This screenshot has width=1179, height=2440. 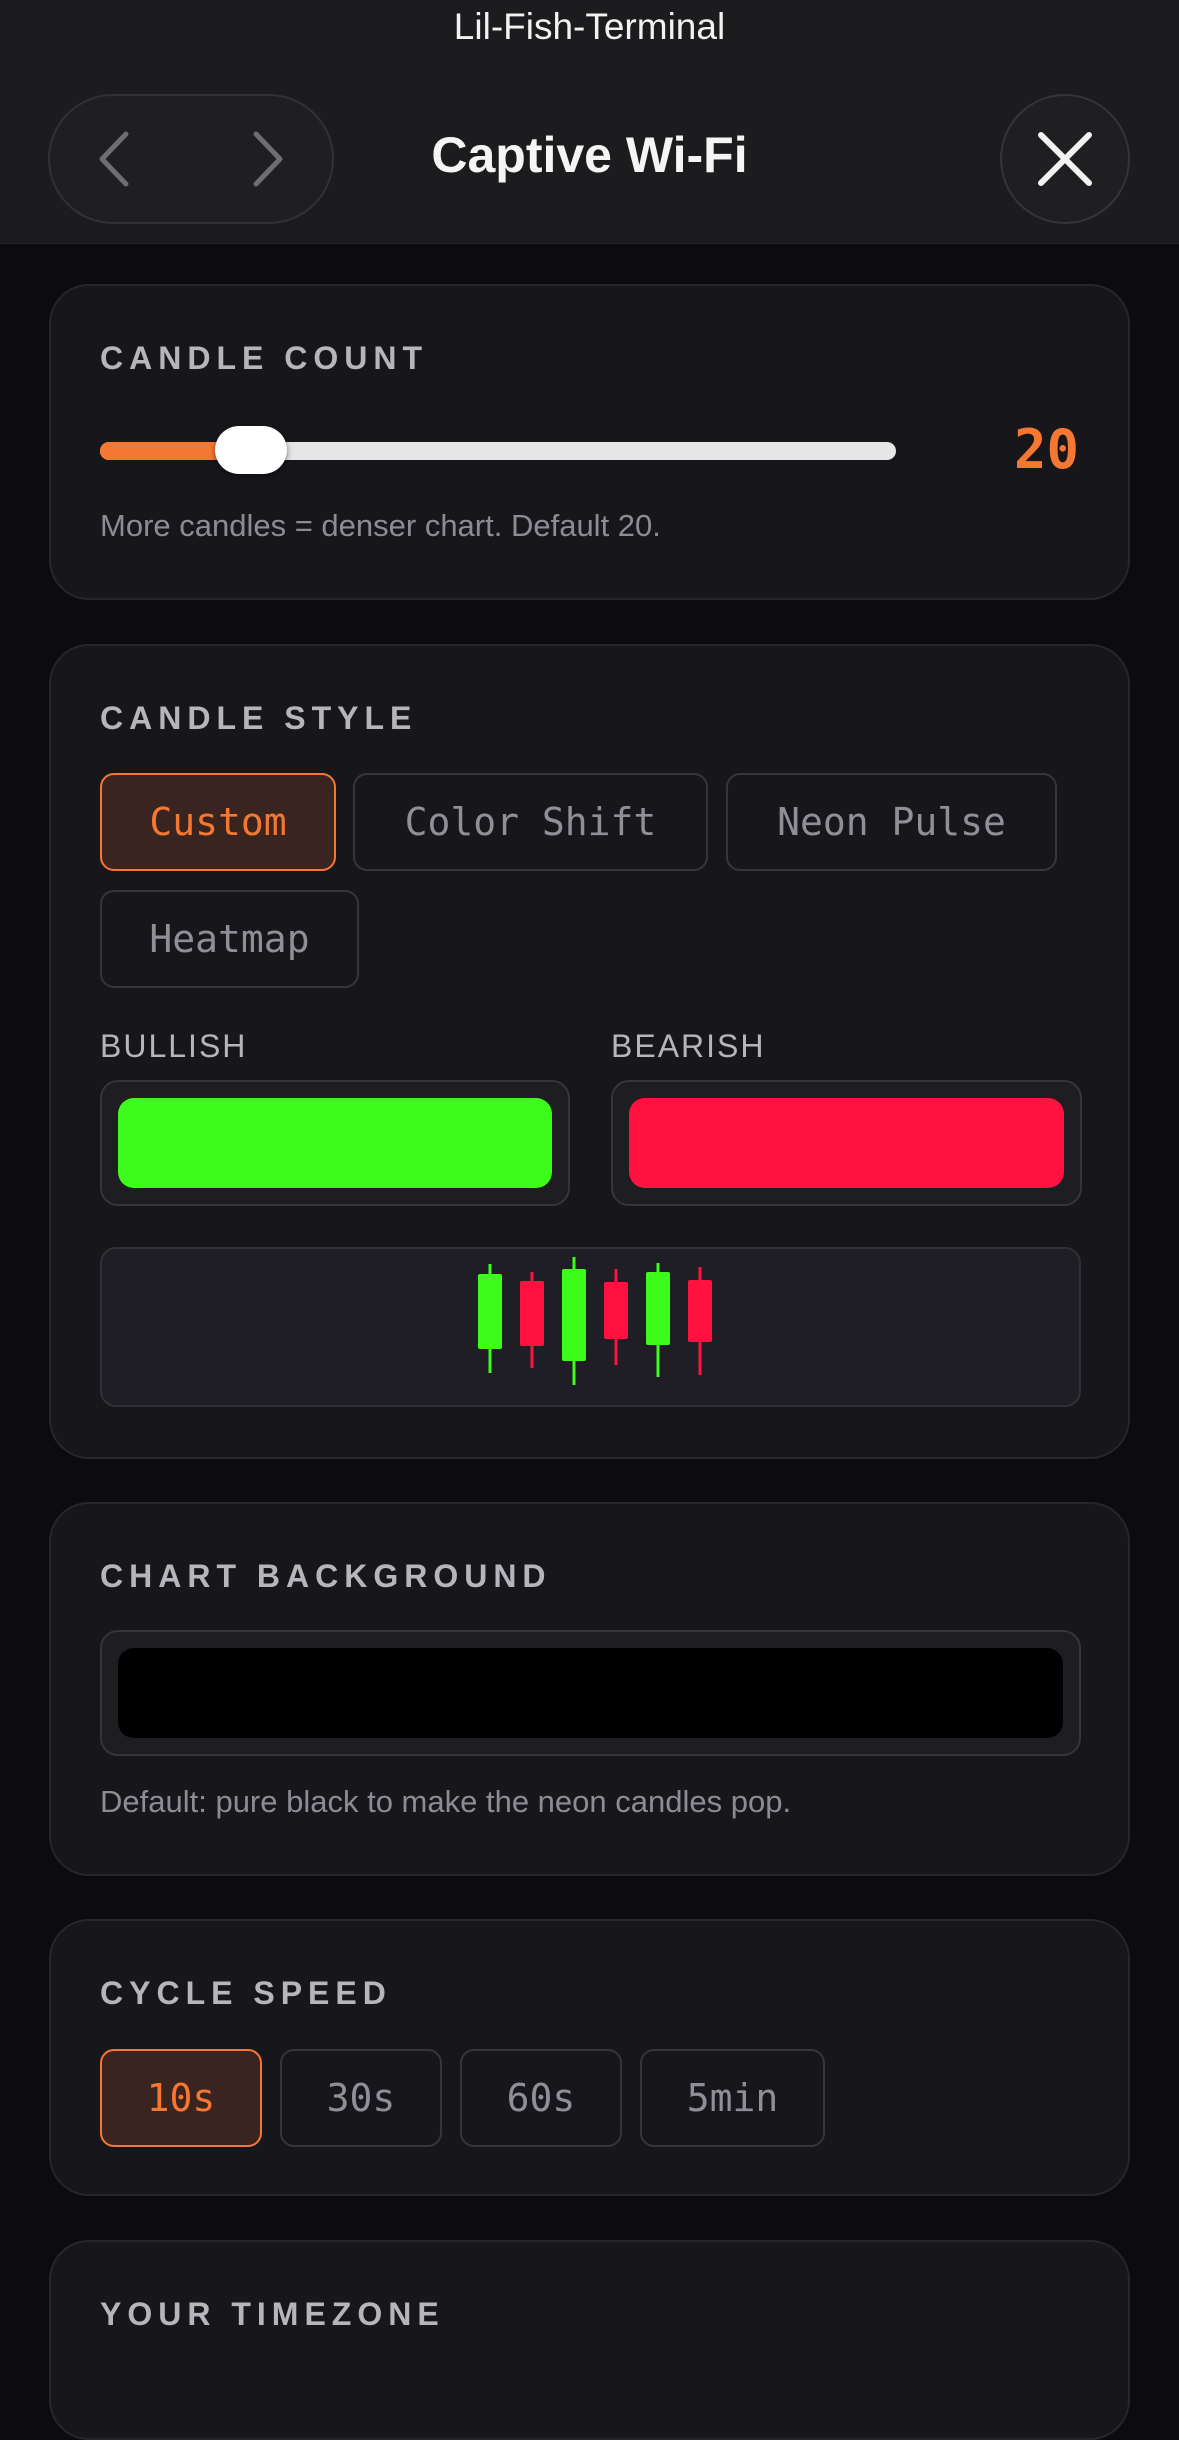 What do you see at coordinates (191, 159) in the screenshot?
I see `navigation-group` at bounding box center [191, 159].